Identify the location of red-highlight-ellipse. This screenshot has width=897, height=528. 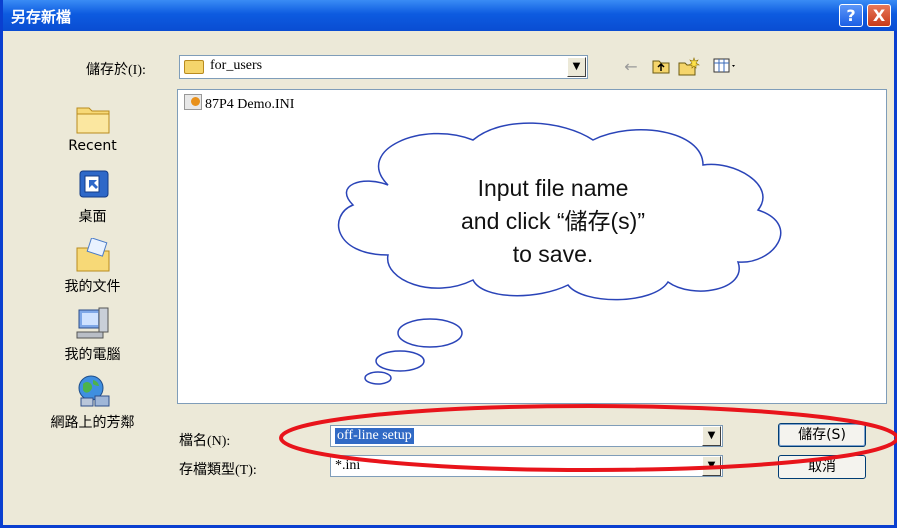
(588, 438).